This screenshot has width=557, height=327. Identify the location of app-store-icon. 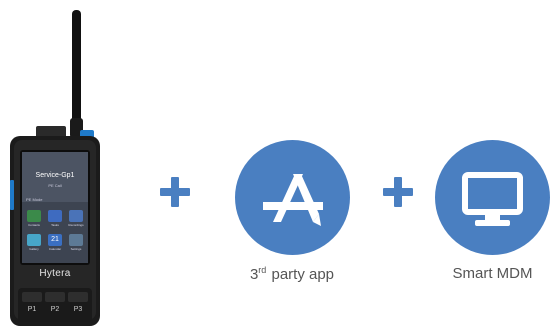
(292, 197).